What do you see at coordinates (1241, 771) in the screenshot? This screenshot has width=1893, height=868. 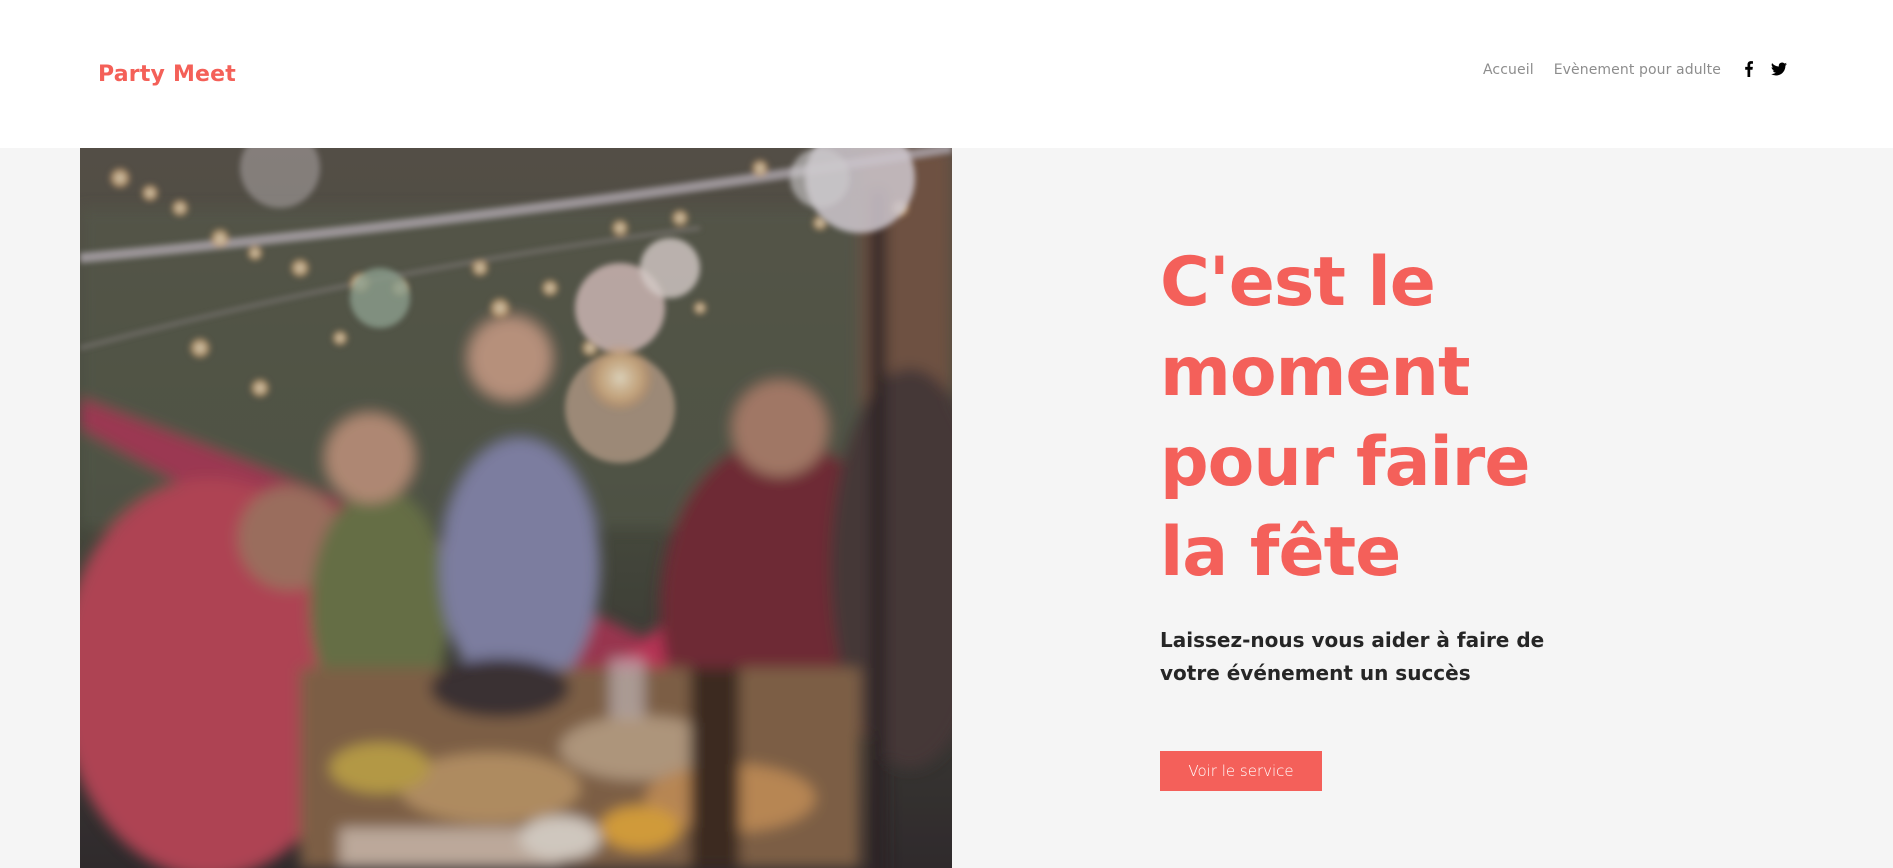 I see `voir-le-service-button: Voir le service` at bounding box center [1241, 771].